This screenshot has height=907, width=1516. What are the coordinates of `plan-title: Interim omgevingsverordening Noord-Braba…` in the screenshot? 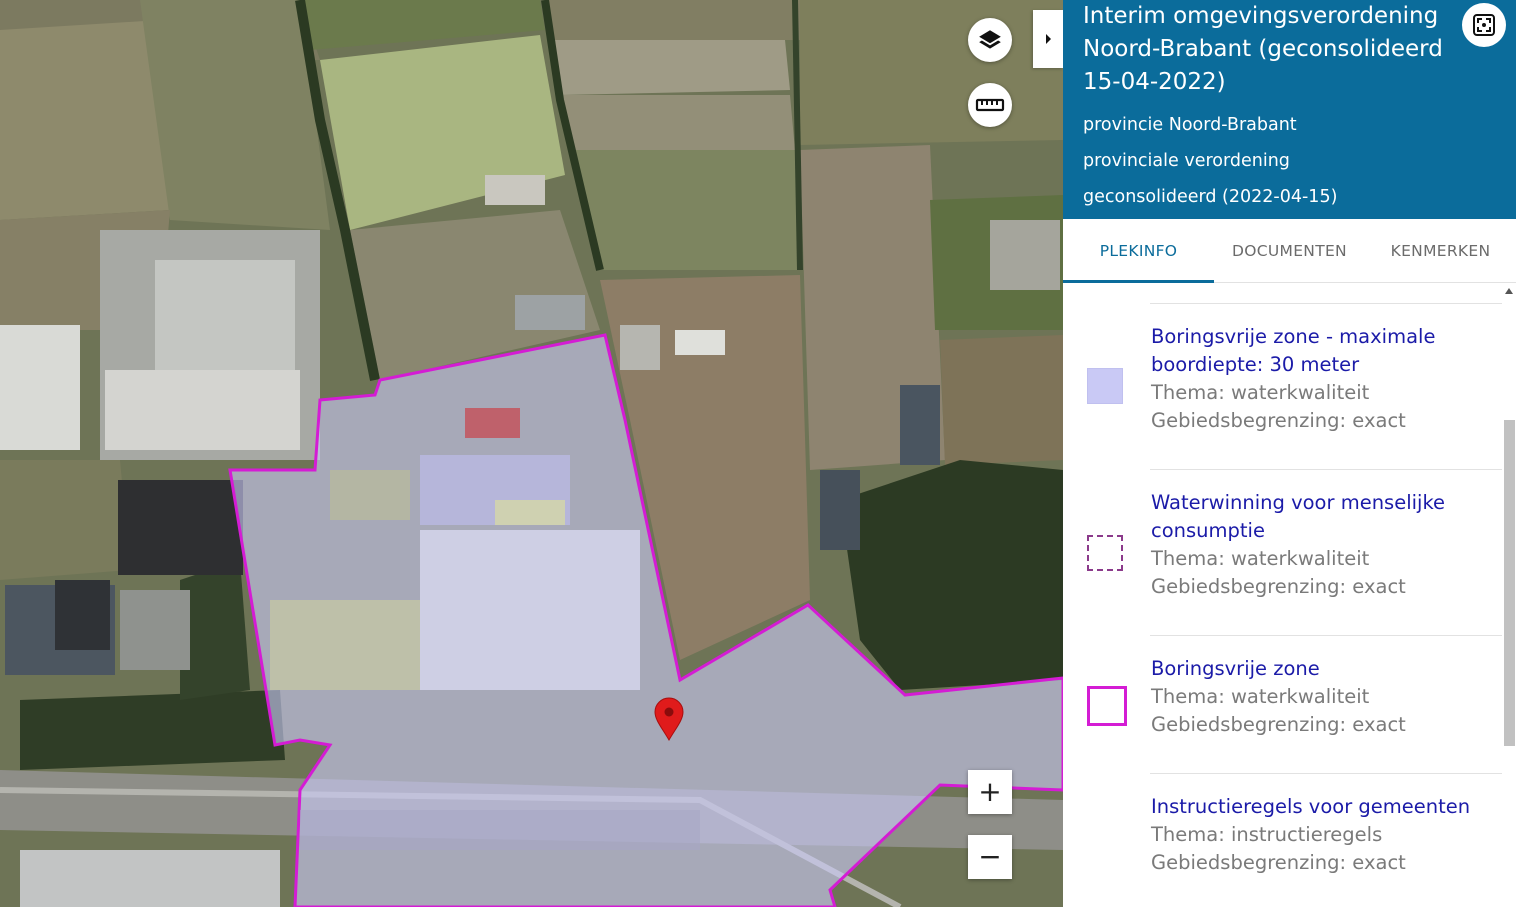 It's located at (1263, 49).